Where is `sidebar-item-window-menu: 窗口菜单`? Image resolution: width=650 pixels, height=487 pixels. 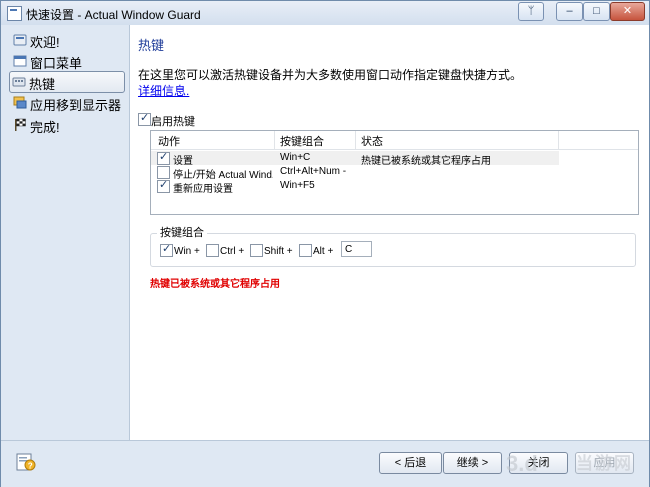 sidebar-item-window-menu: 窗口菜单 is located at coordinates (67, 61).